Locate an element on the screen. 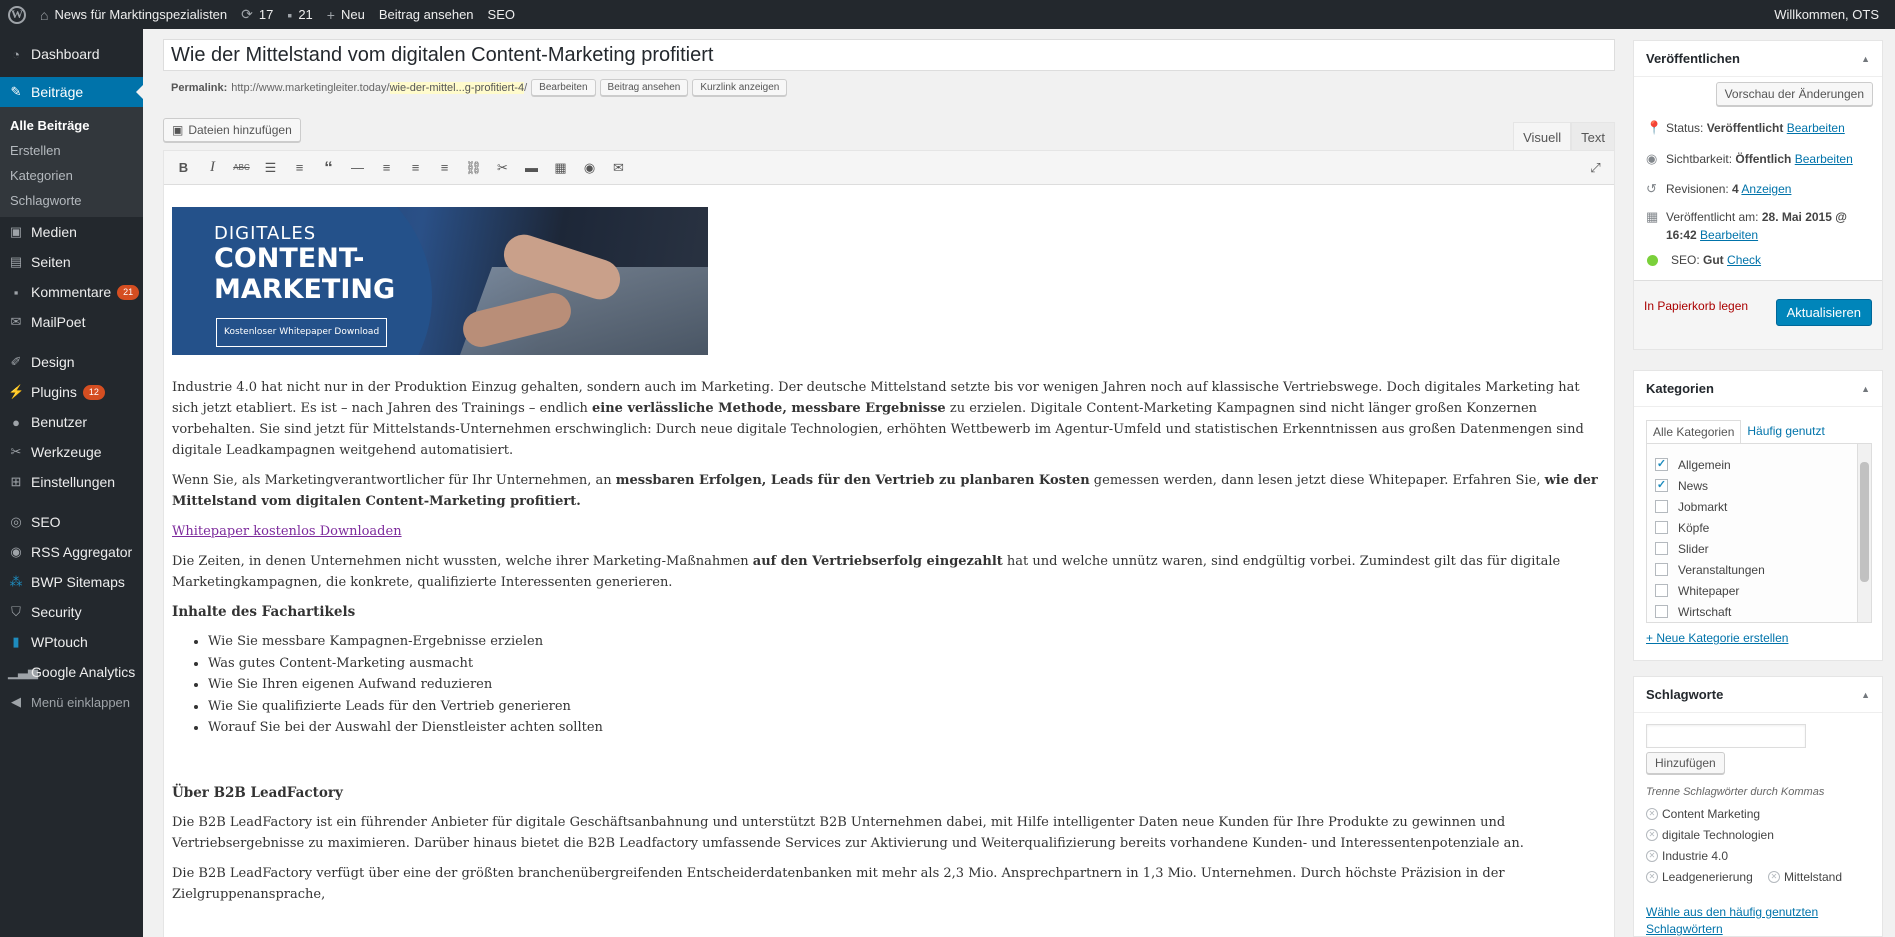  submenu-categories: Kategorien is located at coordinates (71, 175).